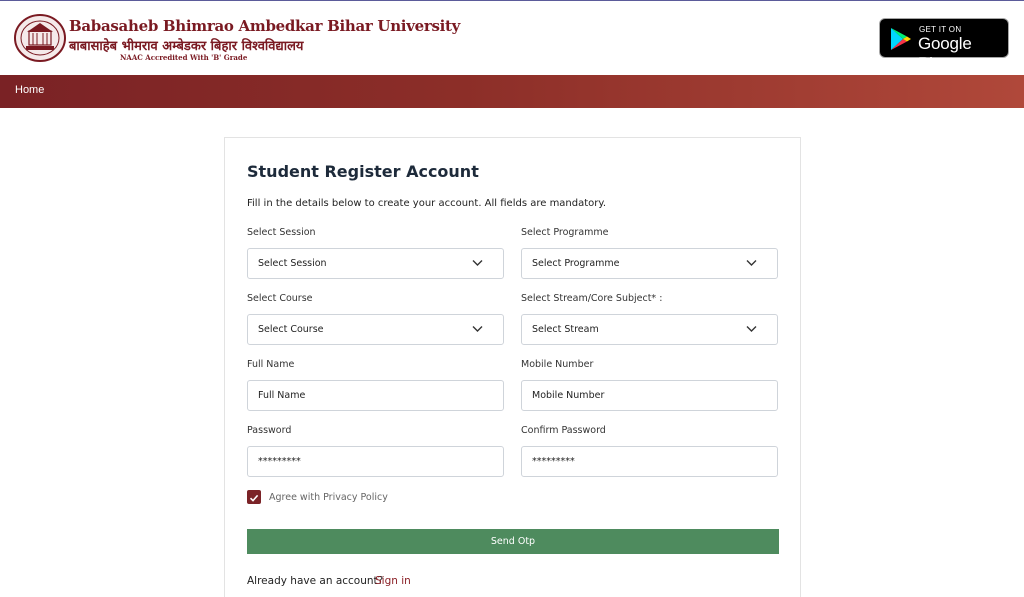 The image size is (1024, 597). What do you see at coordinates (328, 497) in the screenshot?
I see `privacy-label: Agree with Privacy Policy` at bounding box center [328, 497].